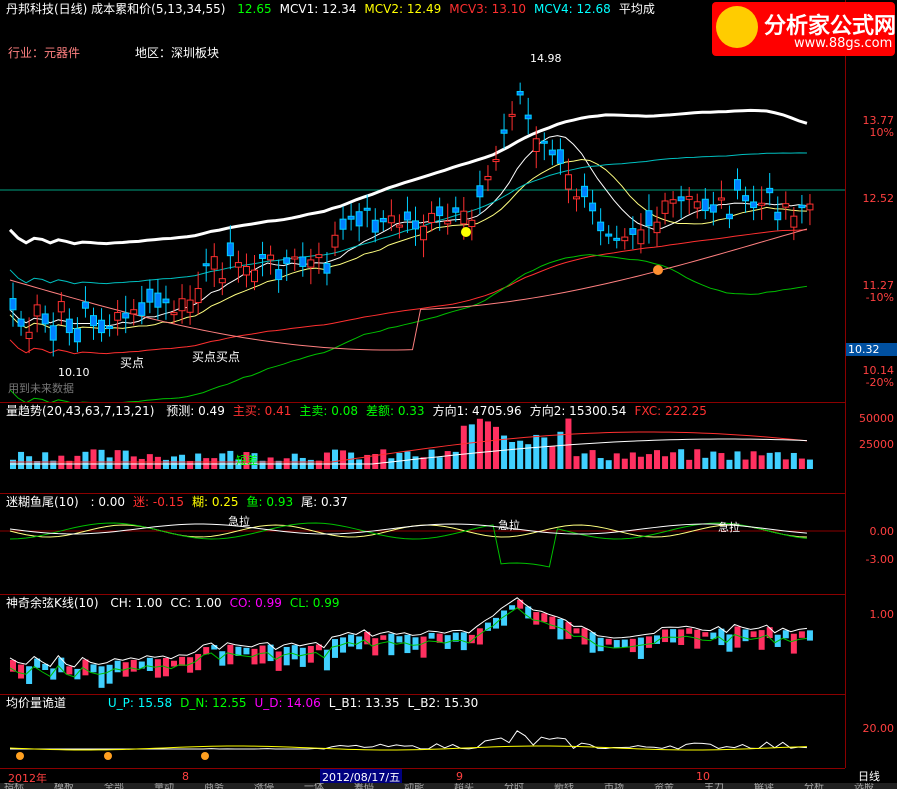 The height and width of the screenshot is (789, 897). What do you see at coordinates (114, 786) in the screenshot?
I see `bottom-tab: 全部` at bounding box center [114, 786].